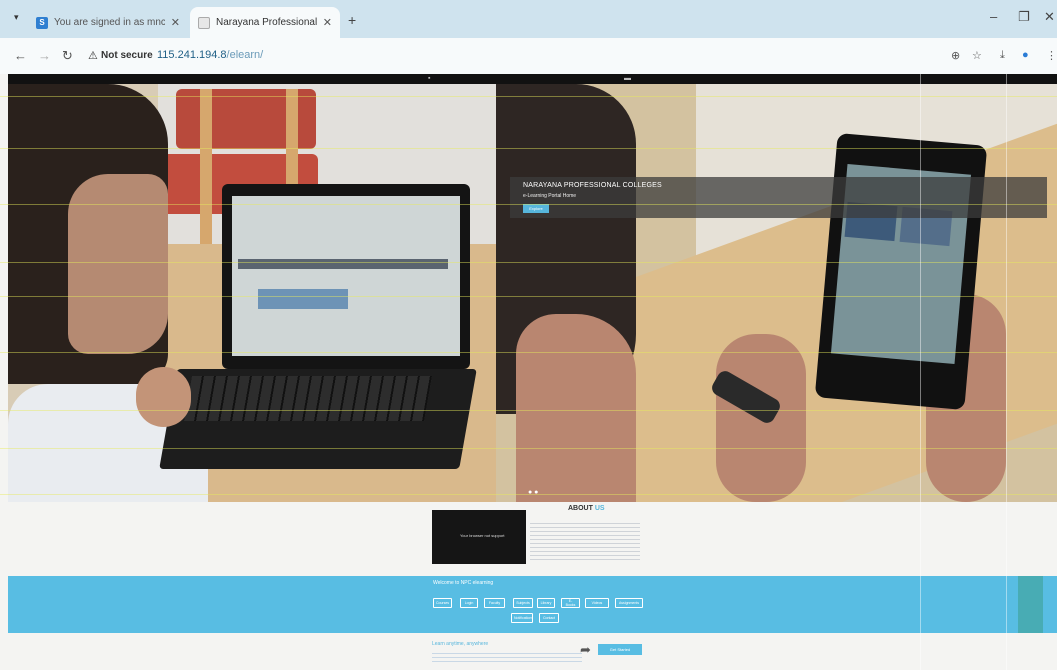 This screenshot has width=1057, height=670. I want to click on tab-search-icon: ▾, so click(16, 17).